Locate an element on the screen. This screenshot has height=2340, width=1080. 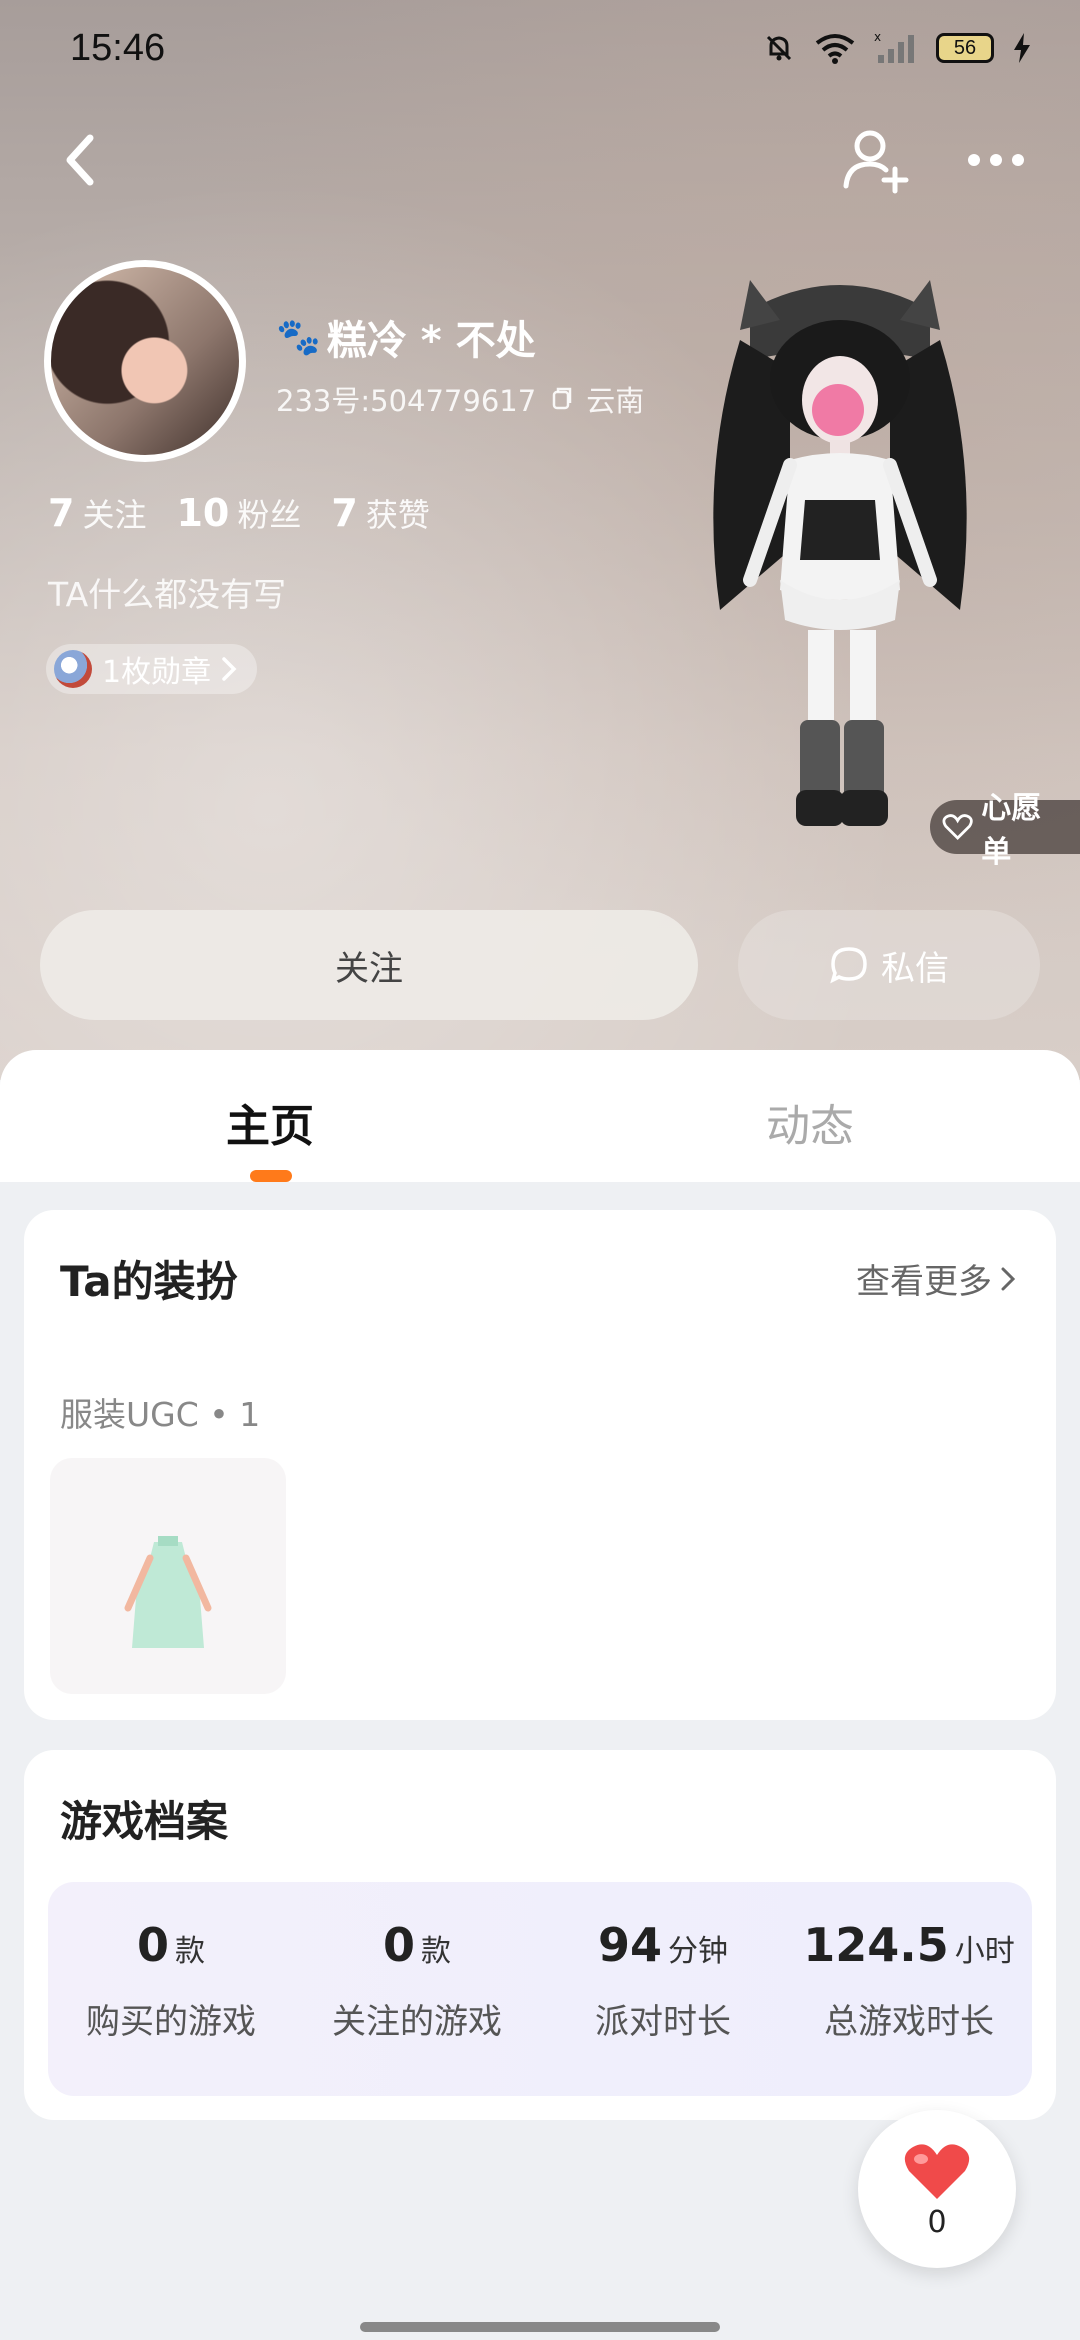
status-time: 15:46 is located at coordinates (118, 47).